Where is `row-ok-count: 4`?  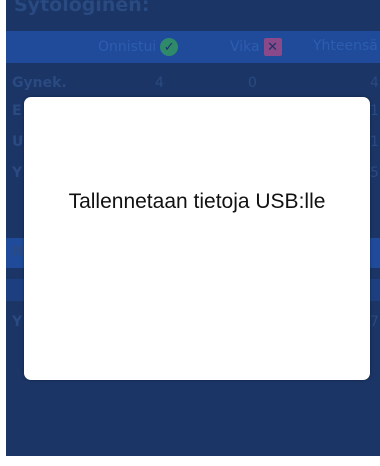
row-ok-count: 4 is located at coordinates (159, 83).